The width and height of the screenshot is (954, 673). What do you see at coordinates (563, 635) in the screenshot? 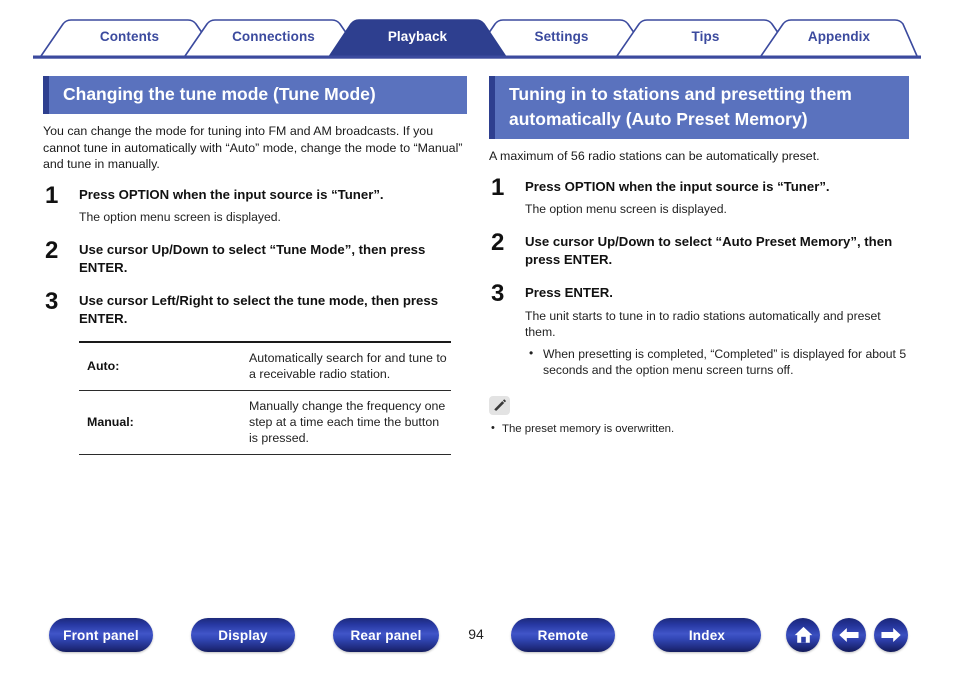
I see `remote-button: Remote` at bounding box center [563, 635].